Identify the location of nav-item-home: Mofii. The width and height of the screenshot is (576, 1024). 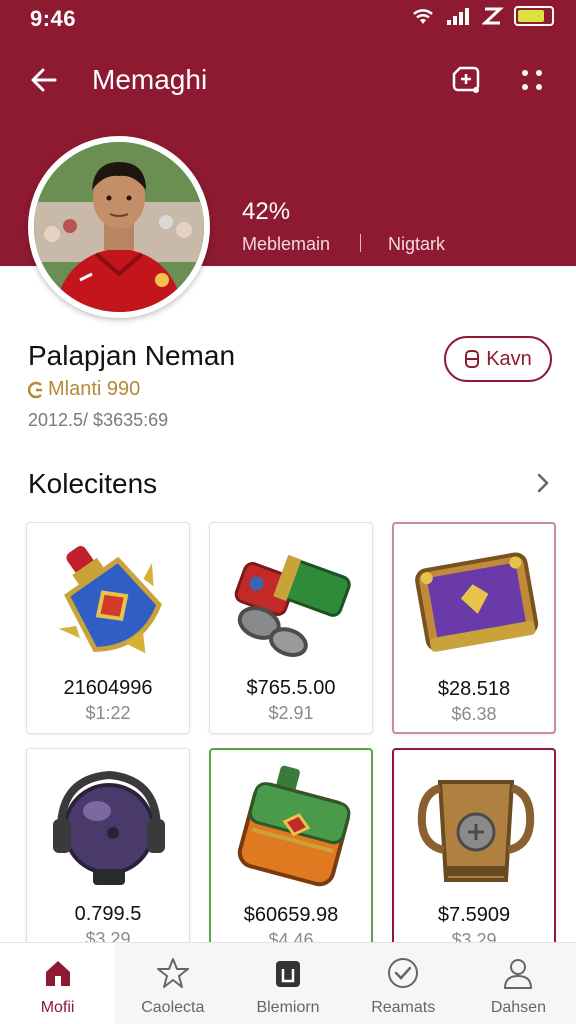
(58, 983).